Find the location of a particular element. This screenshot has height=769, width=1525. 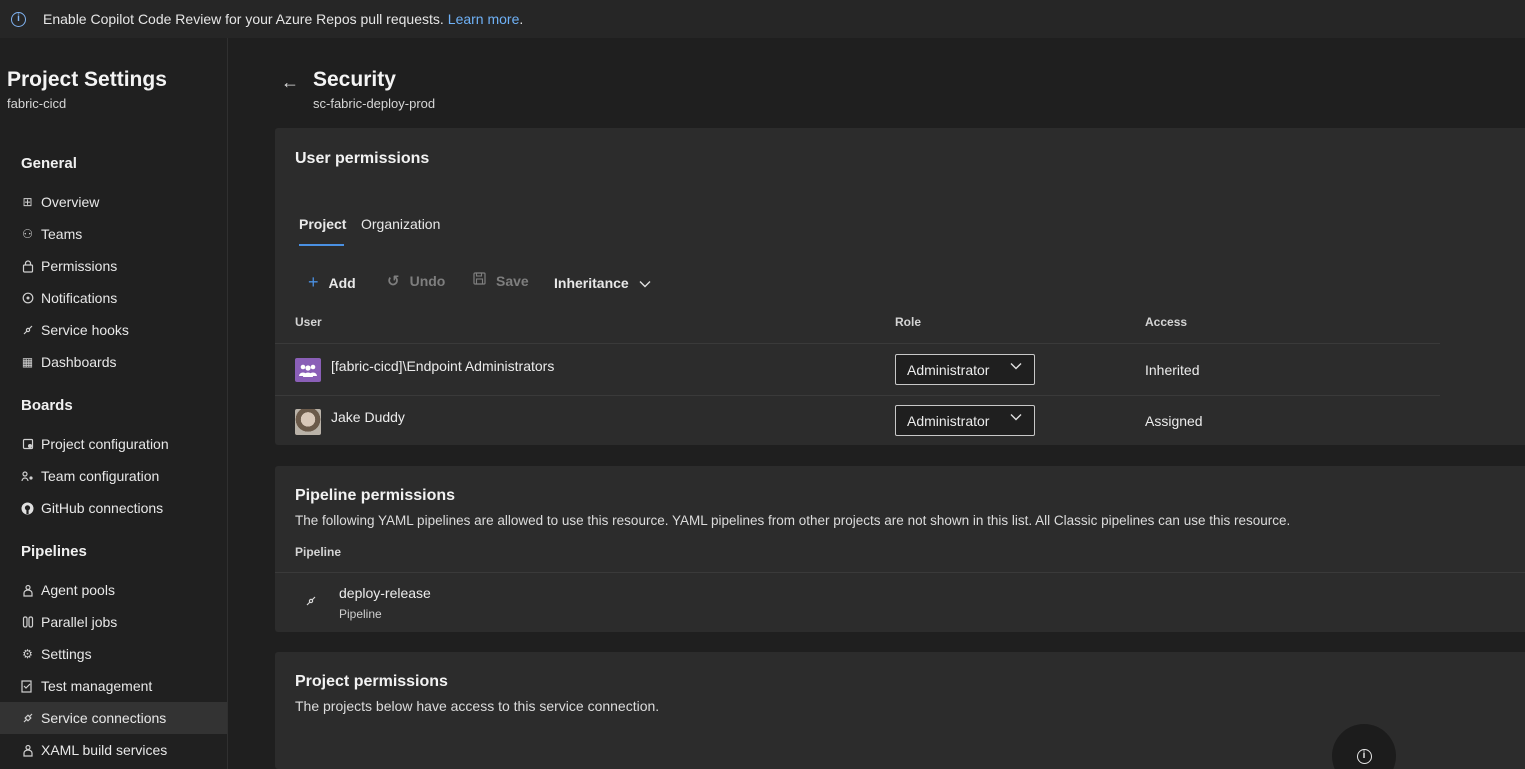

sidebar-title: Project Settings is located at coordinates (87, 79).